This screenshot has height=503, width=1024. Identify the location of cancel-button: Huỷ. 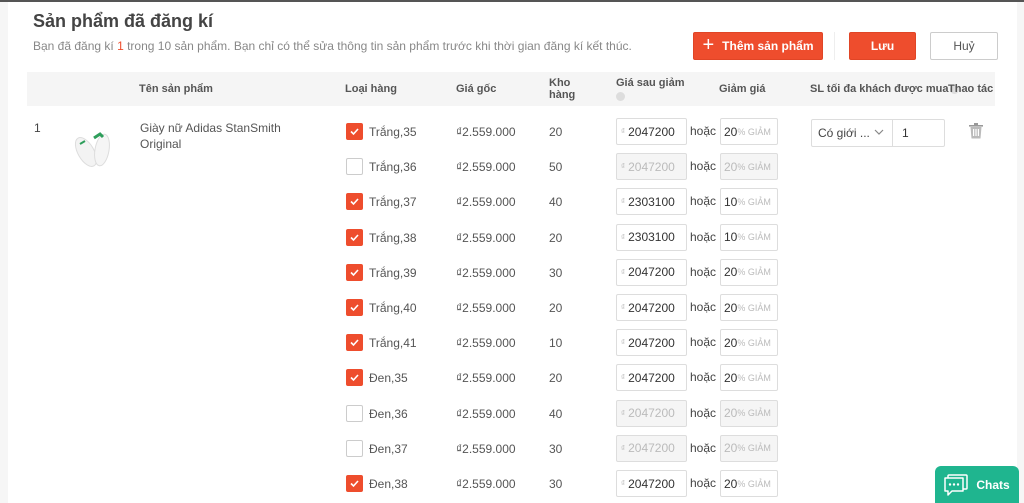
(964, 46).